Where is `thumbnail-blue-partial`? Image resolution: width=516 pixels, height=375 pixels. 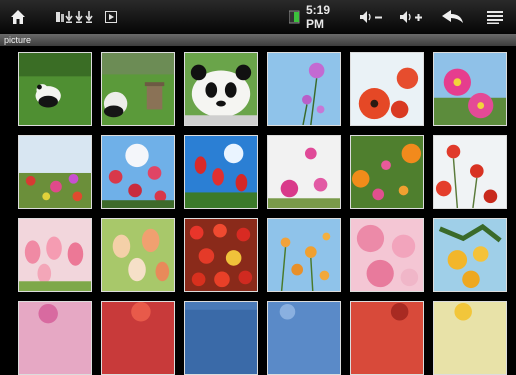
thumbnail-blue-partial is located at coordinates (221, 338).